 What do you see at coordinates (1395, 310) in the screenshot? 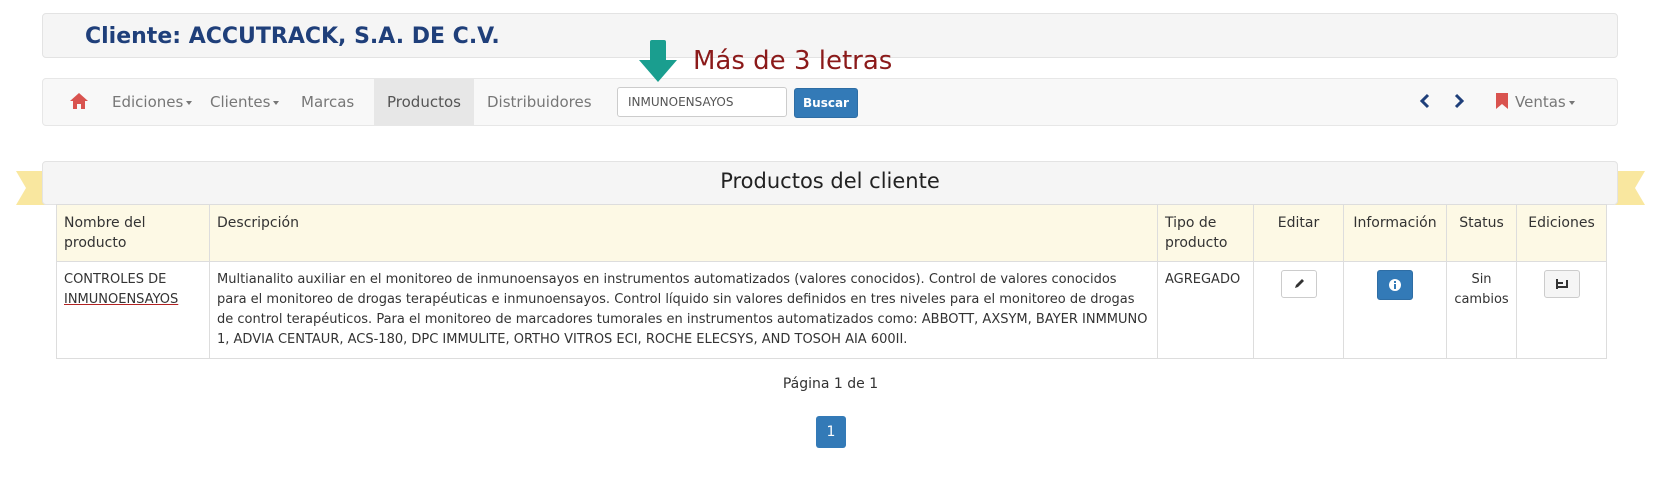
I see `info-cell` at bounding box center [1395, 310].